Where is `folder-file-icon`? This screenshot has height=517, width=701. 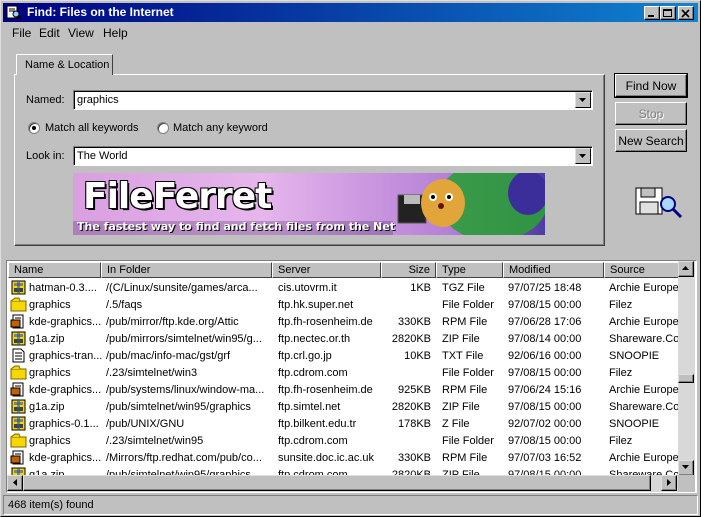 folder-file-icon is located at coordinates (18, 304).